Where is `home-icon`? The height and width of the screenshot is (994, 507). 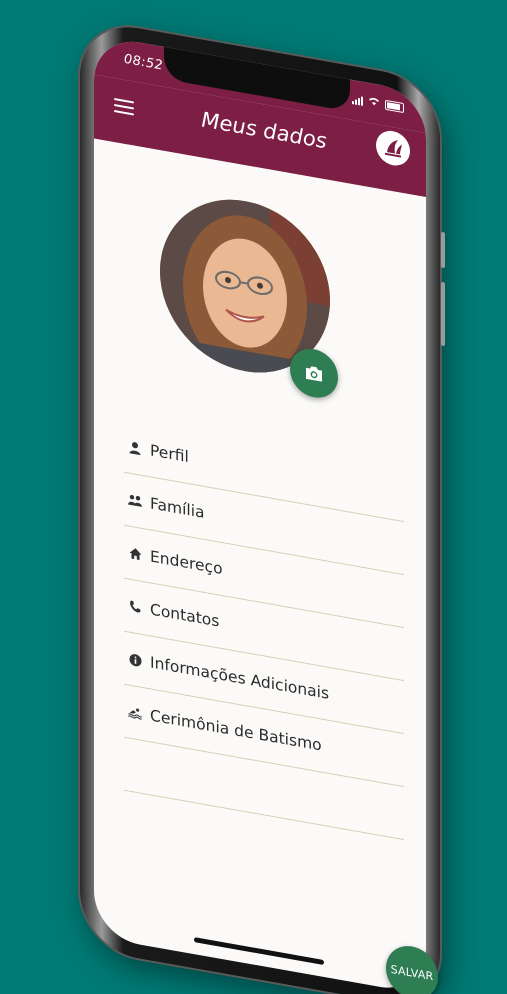 home-icon is located at coordinates (135, 553).